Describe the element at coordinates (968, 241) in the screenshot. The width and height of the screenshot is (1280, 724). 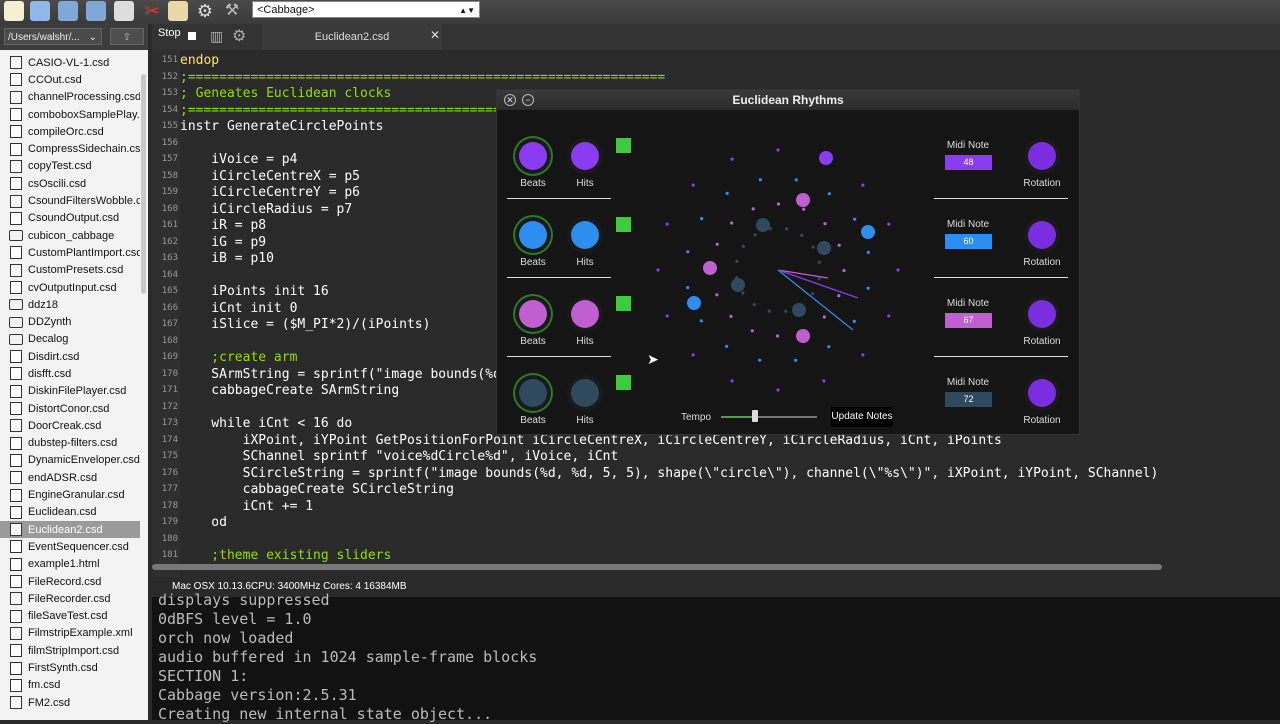
I see `midi-note-value: 60` at that location.